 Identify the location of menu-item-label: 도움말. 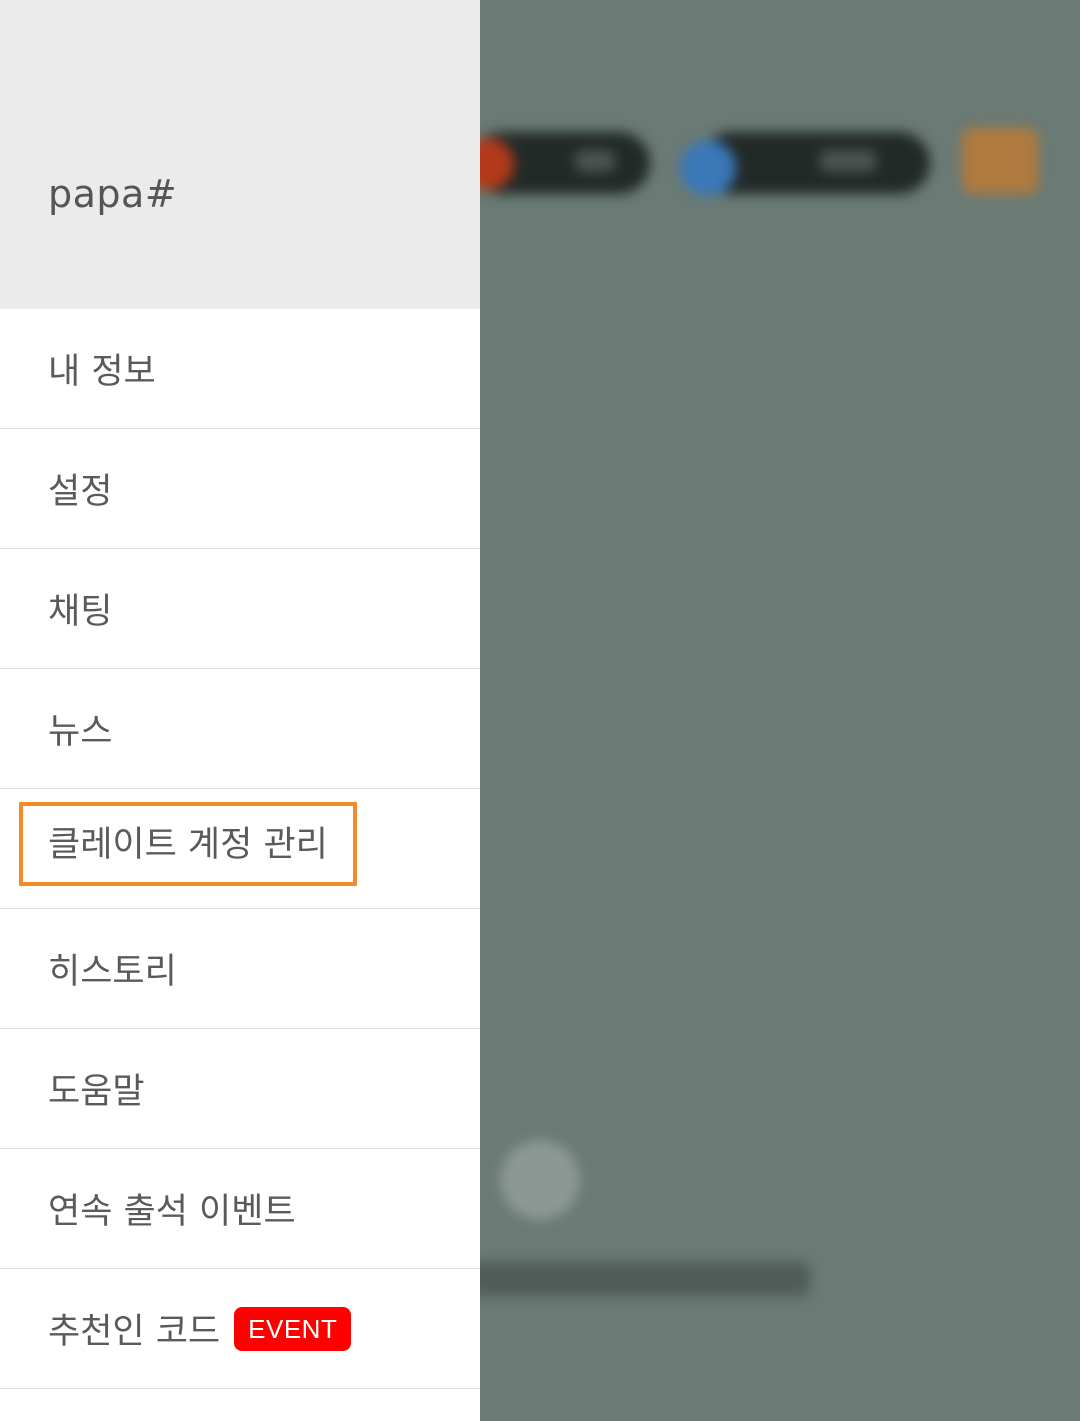
(96, 1092).